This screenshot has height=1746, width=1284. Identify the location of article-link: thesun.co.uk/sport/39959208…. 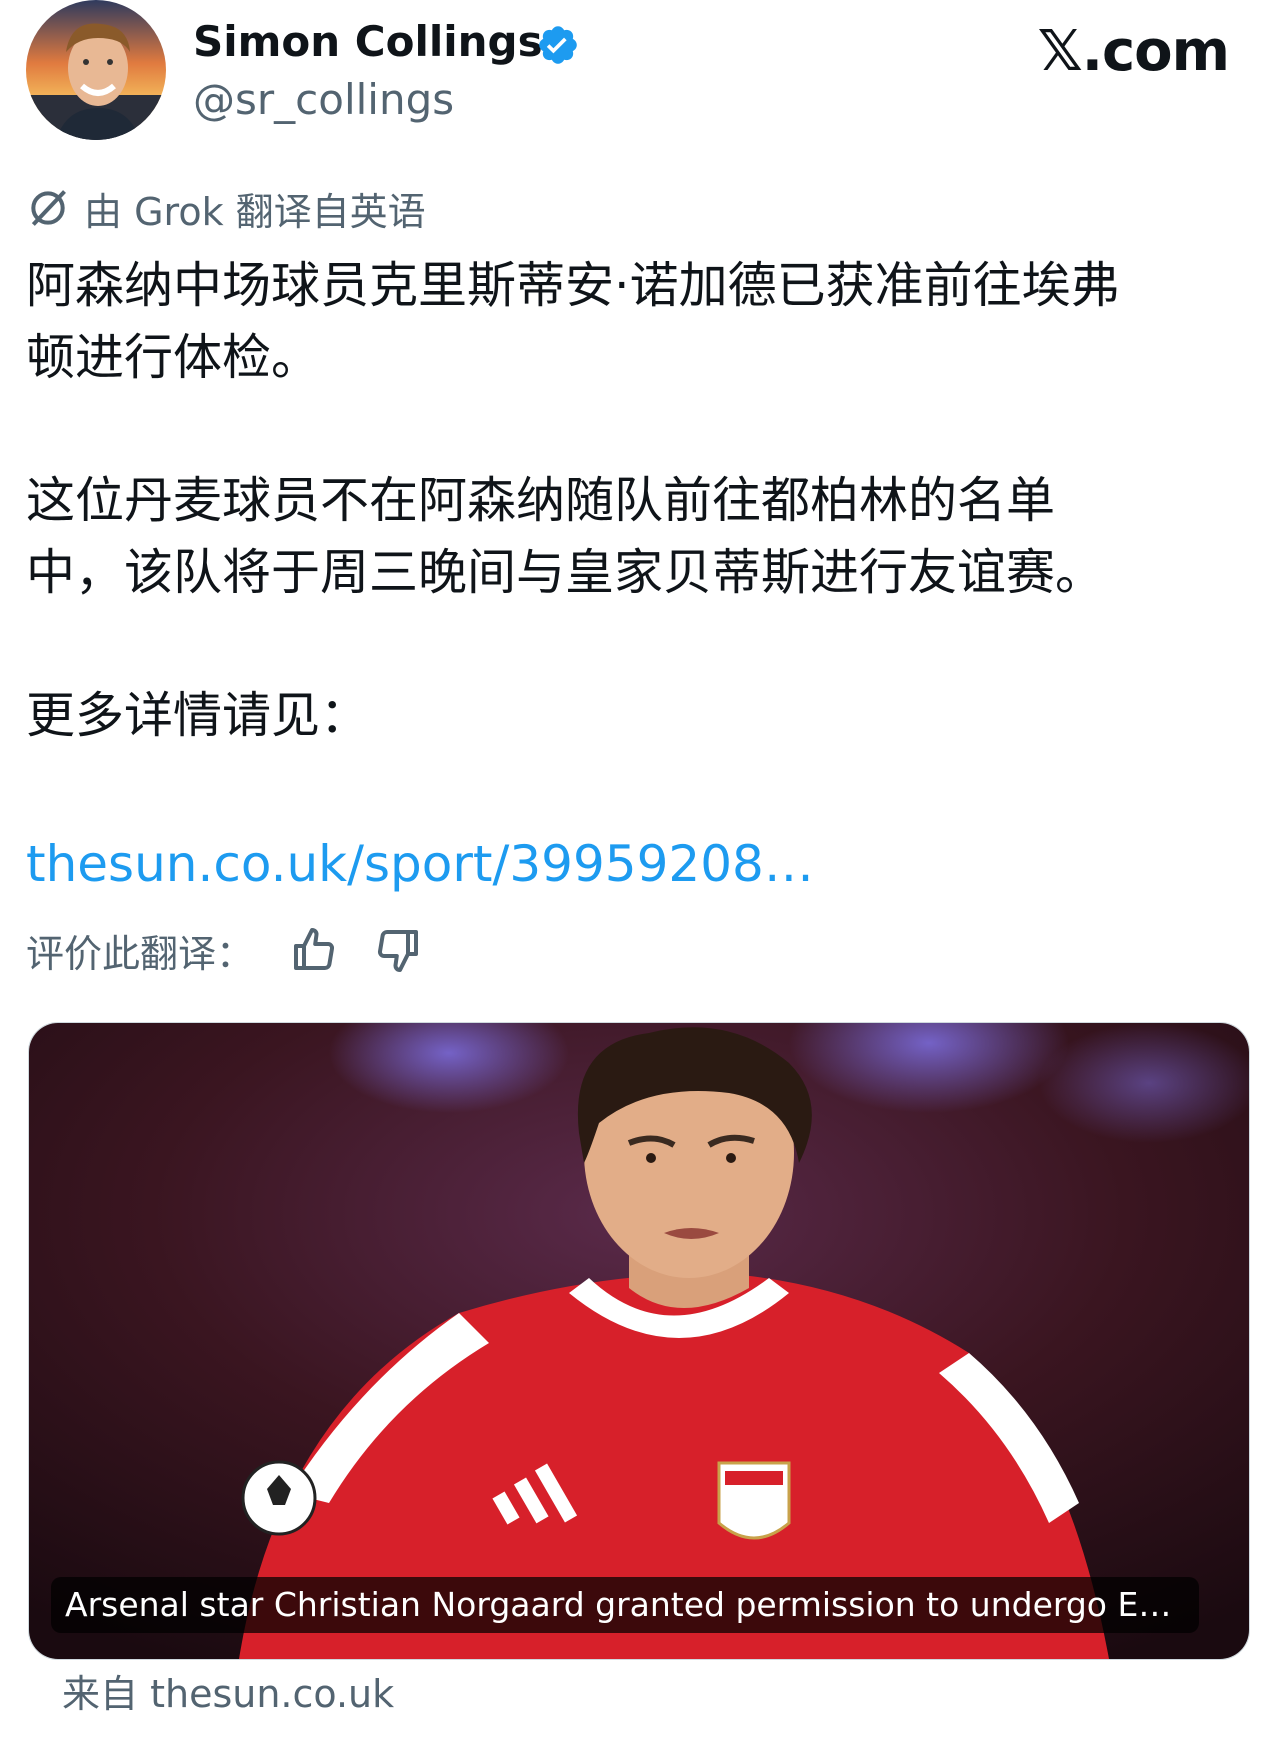
(420, 864).